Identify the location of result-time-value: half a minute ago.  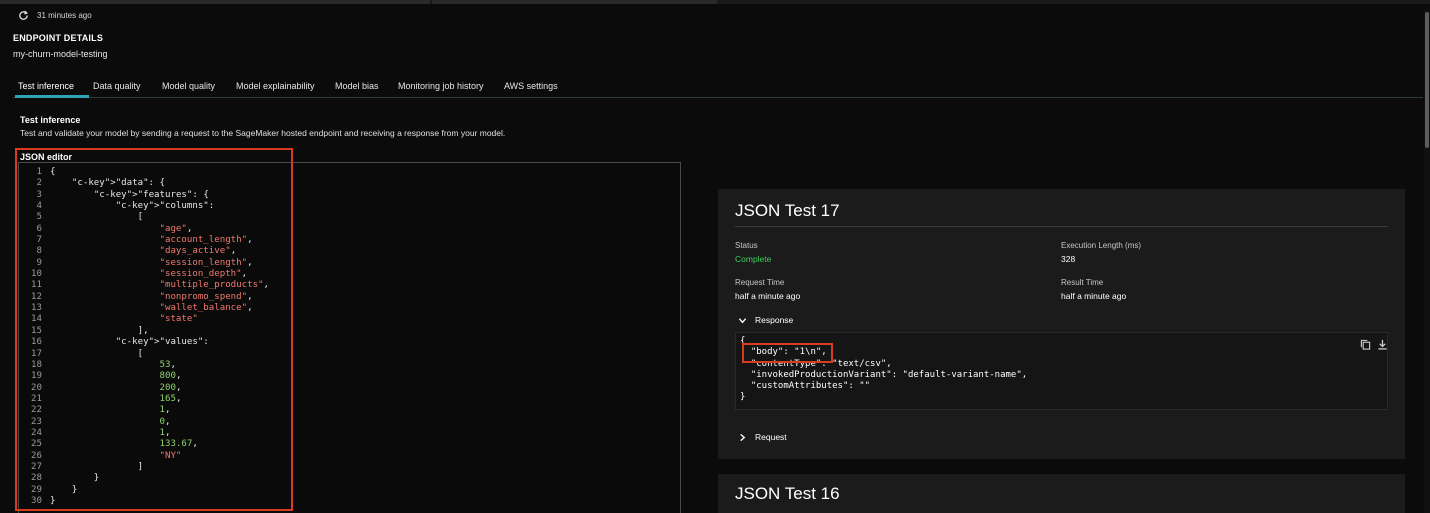
(1094, 296).